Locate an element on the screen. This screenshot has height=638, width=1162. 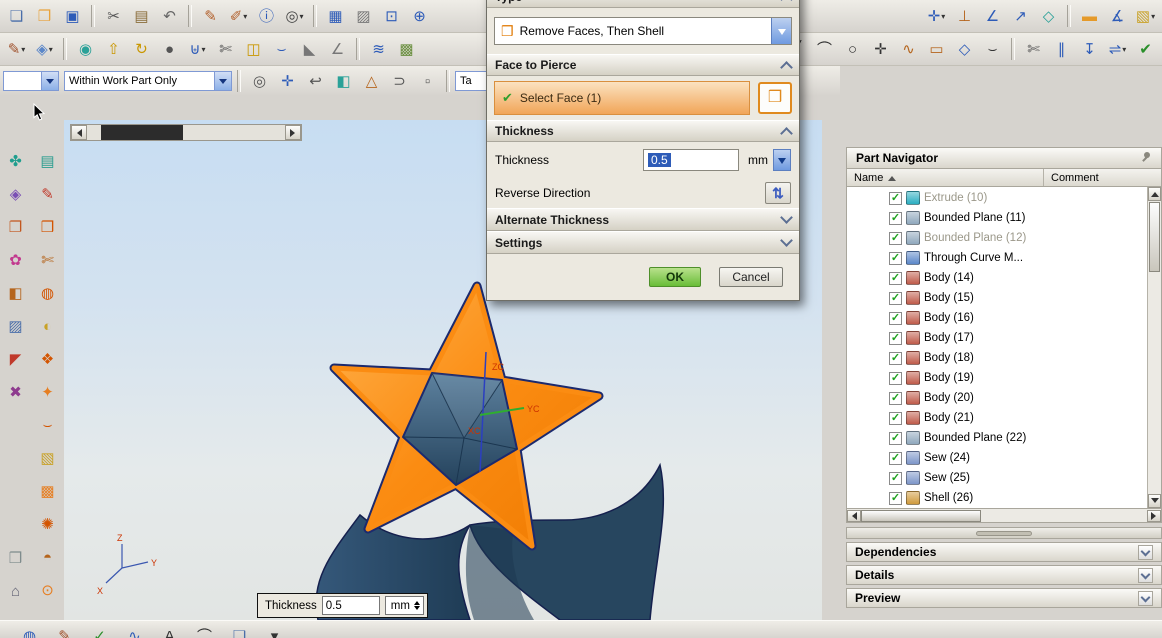
unite-icon: ⊎ is located at coordinates (197, 49).